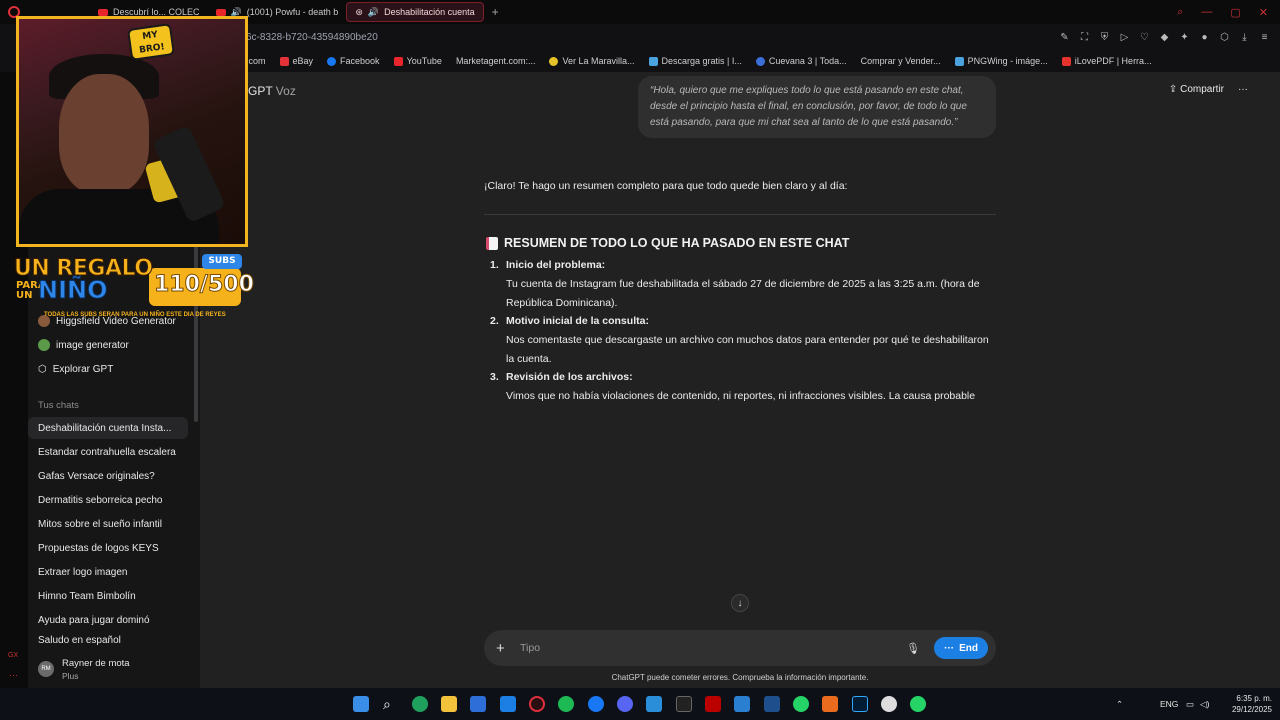 This screenshot has height=720, width=1280. I want to click on chat-item: Extraer logo imagen, so click(108, 572).